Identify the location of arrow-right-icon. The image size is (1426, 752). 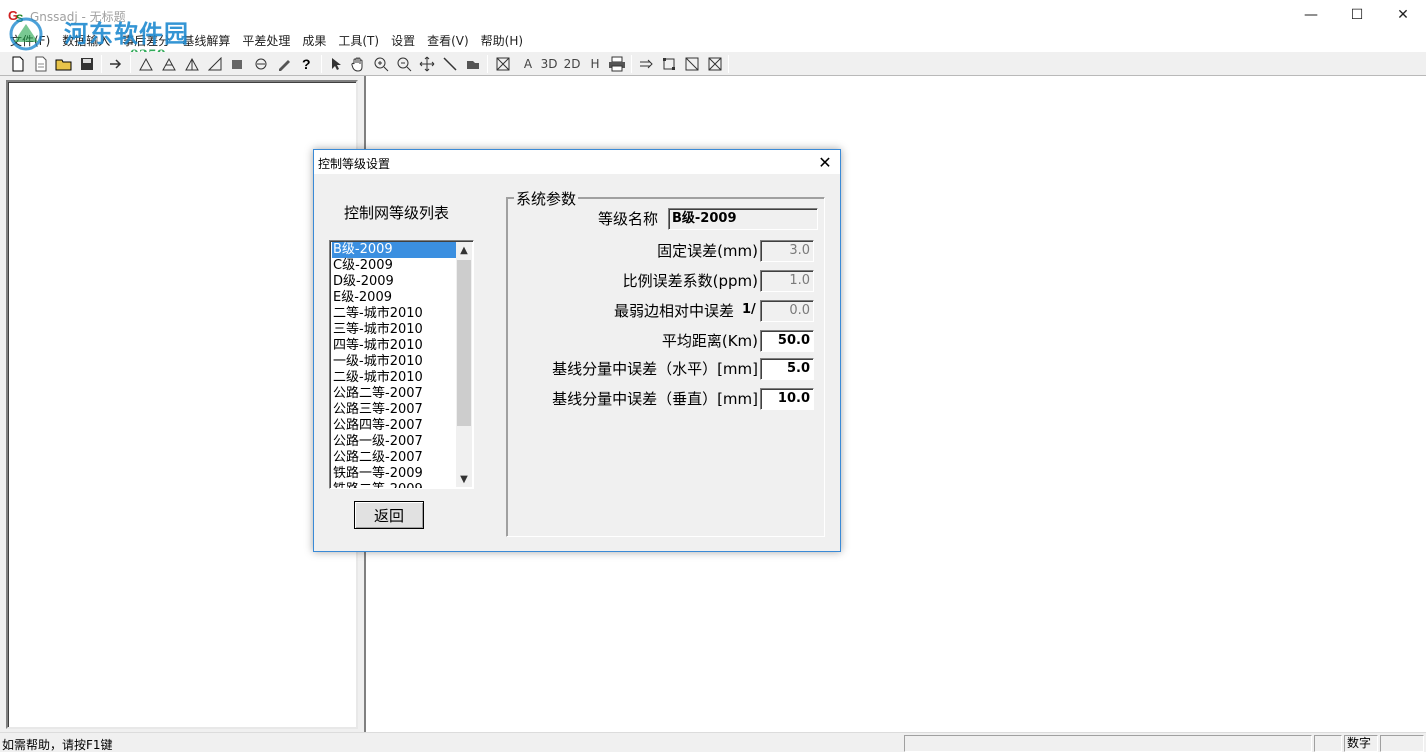
(646, 64).